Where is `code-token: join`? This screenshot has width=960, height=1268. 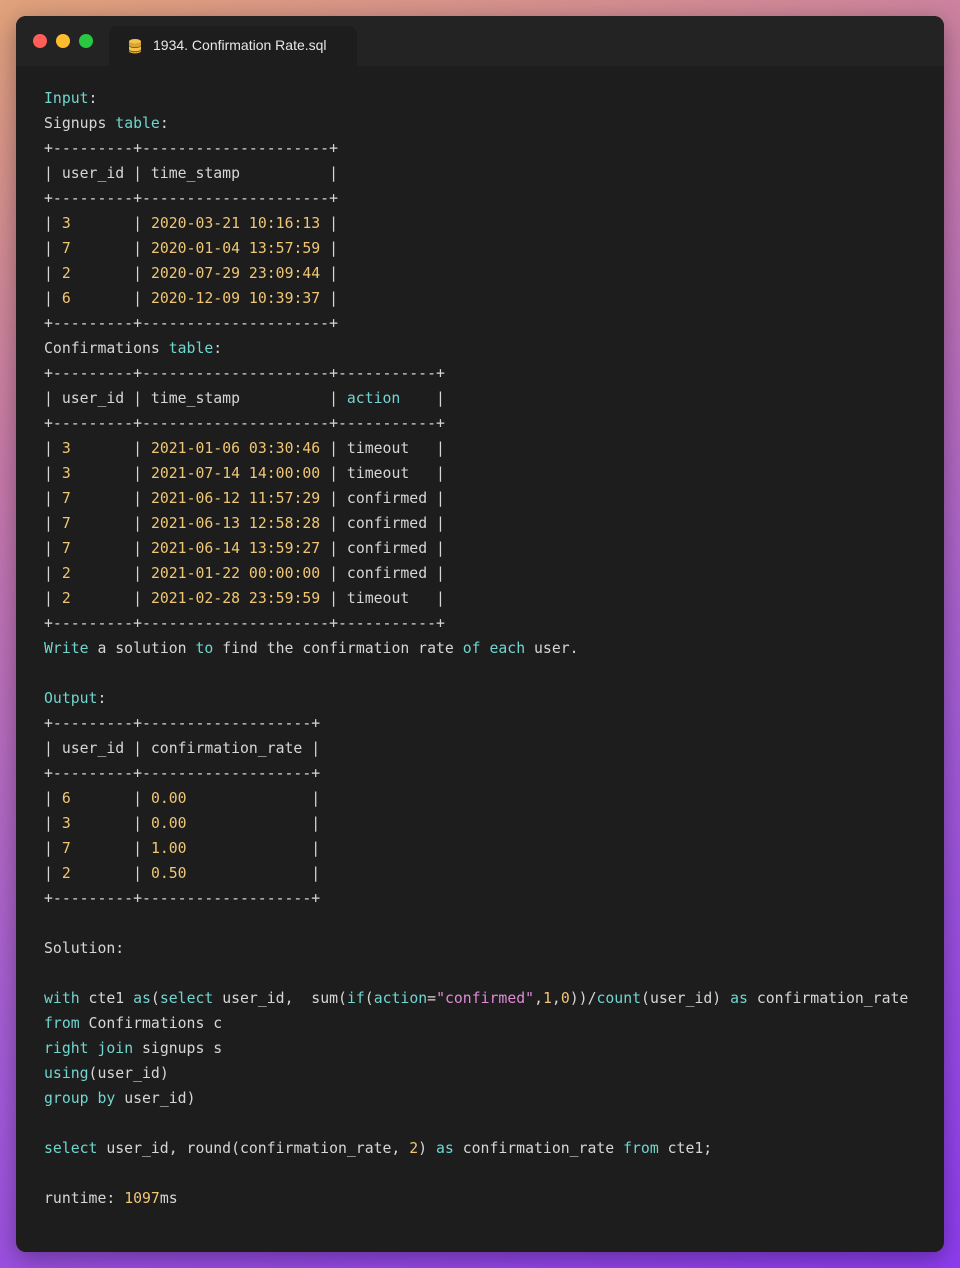
code-token: join is located at coordinates (115, 1048).